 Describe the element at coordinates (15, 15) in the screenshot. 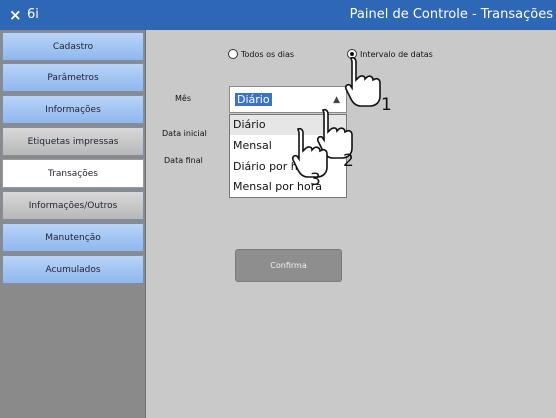

I see `close-icon: ×` at that location.